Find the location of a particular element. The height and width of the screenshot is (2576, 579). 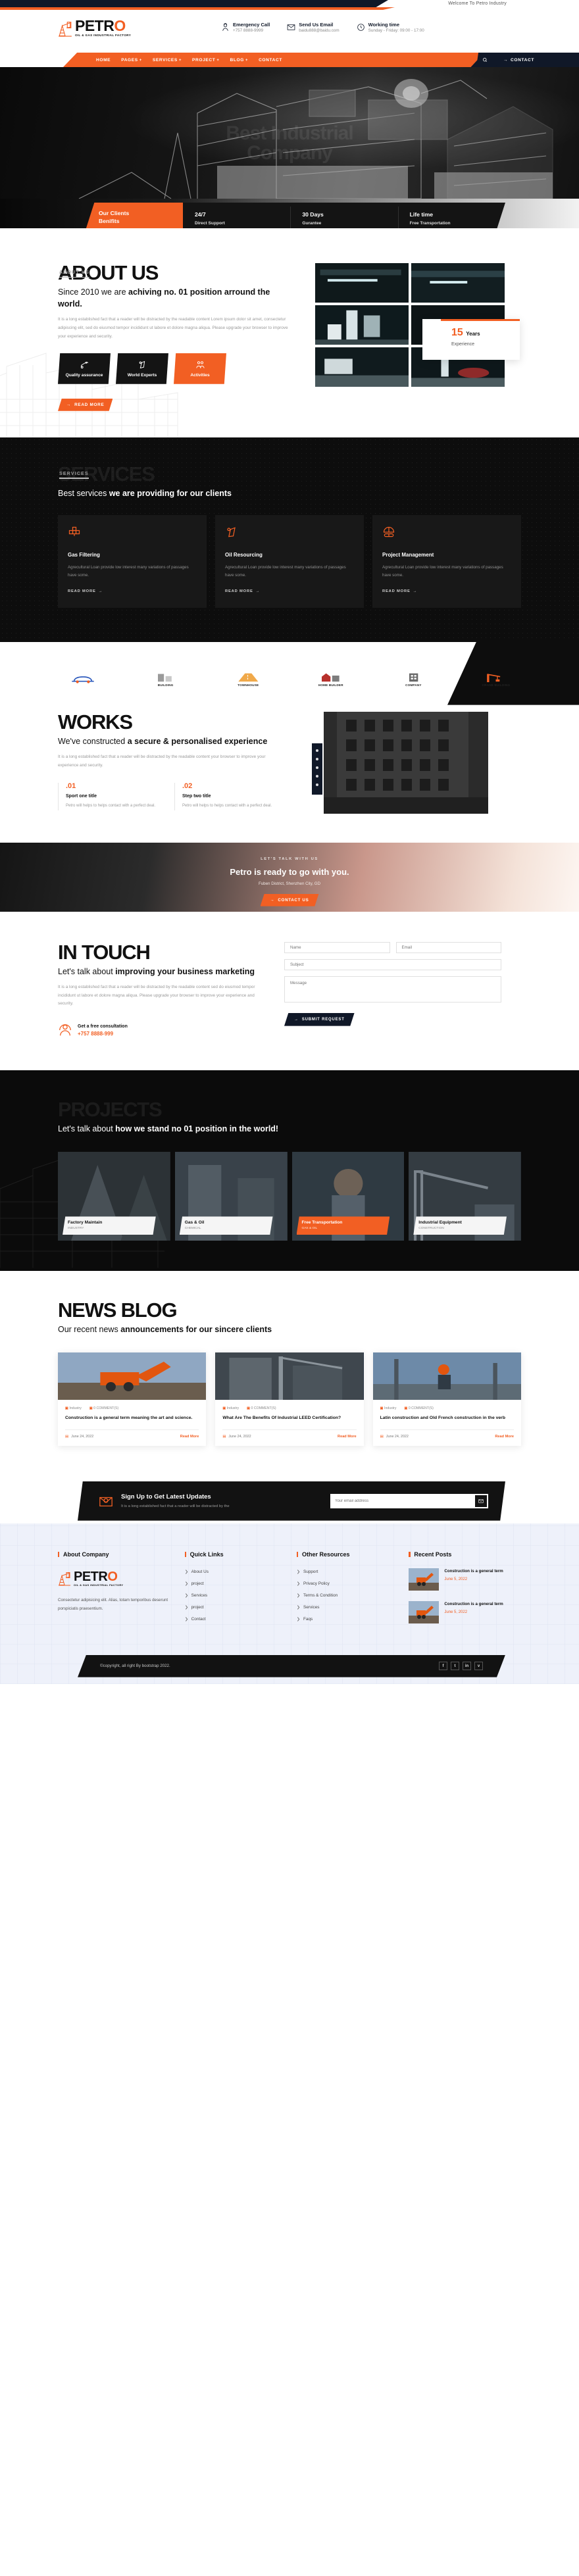

message-field is located at coordinates (392, 989).